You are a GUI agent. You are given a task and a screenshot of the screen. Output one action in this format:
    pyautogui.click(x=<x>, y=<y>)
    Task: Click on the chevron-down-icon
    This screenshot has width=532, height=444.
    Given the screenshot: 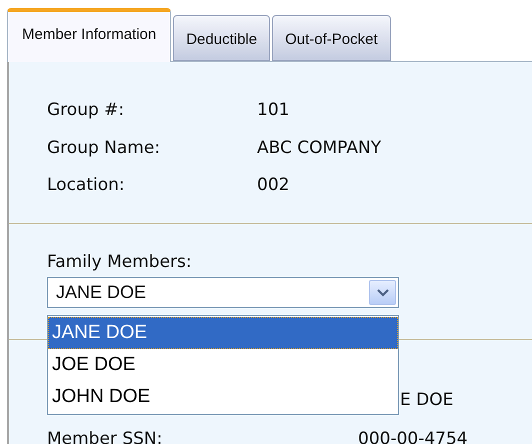 What is the action you would take?
    pyautogui.click(x=382, y=292)
    